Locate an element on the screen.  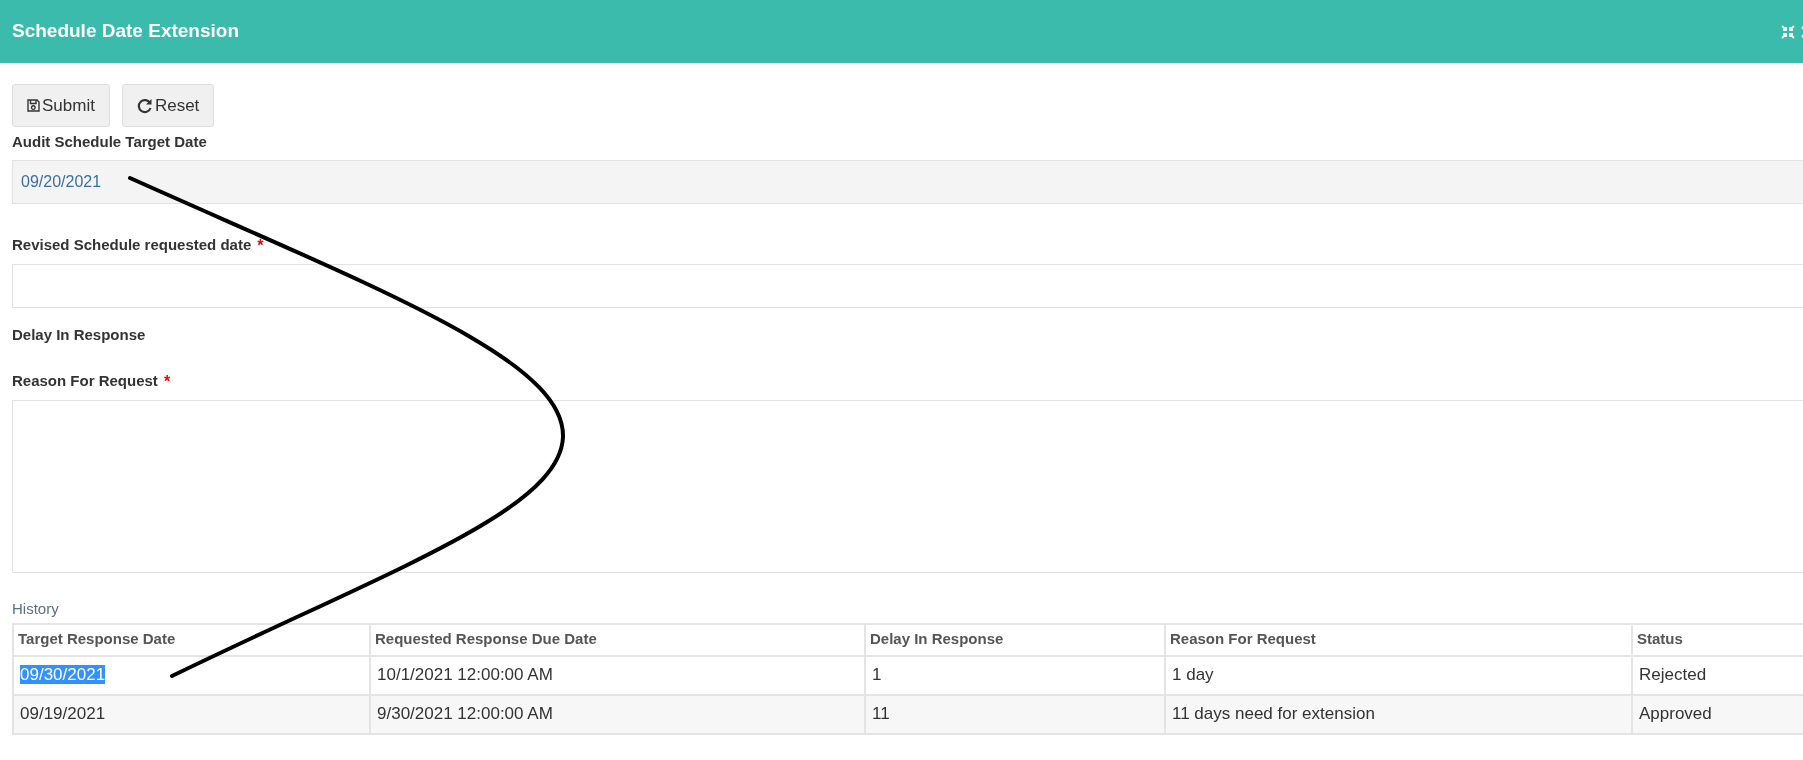
history-caption: History is located at coordinates (36, 609).